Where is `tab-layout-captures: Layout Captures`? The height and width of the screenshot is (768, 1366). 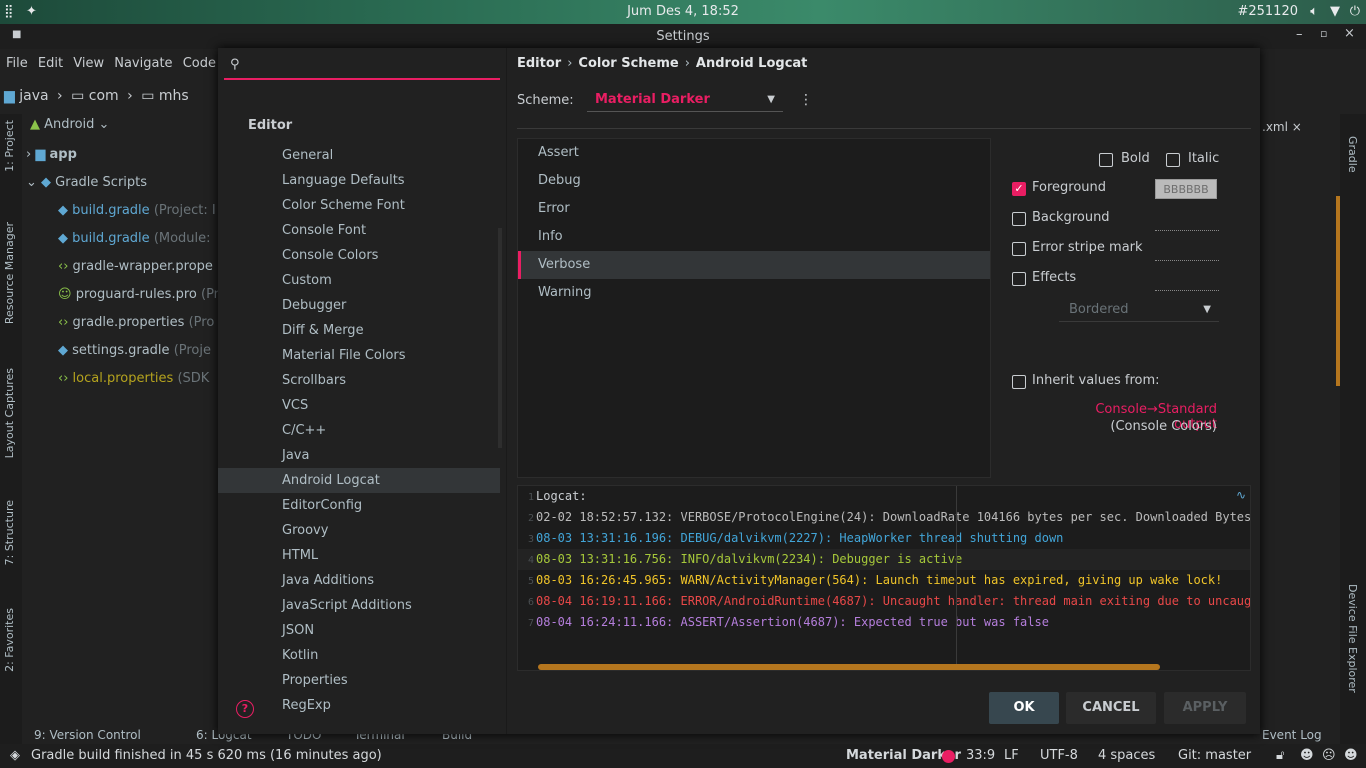 tab-layout-captures: Layout Captures is located at coordinates (9, 413).